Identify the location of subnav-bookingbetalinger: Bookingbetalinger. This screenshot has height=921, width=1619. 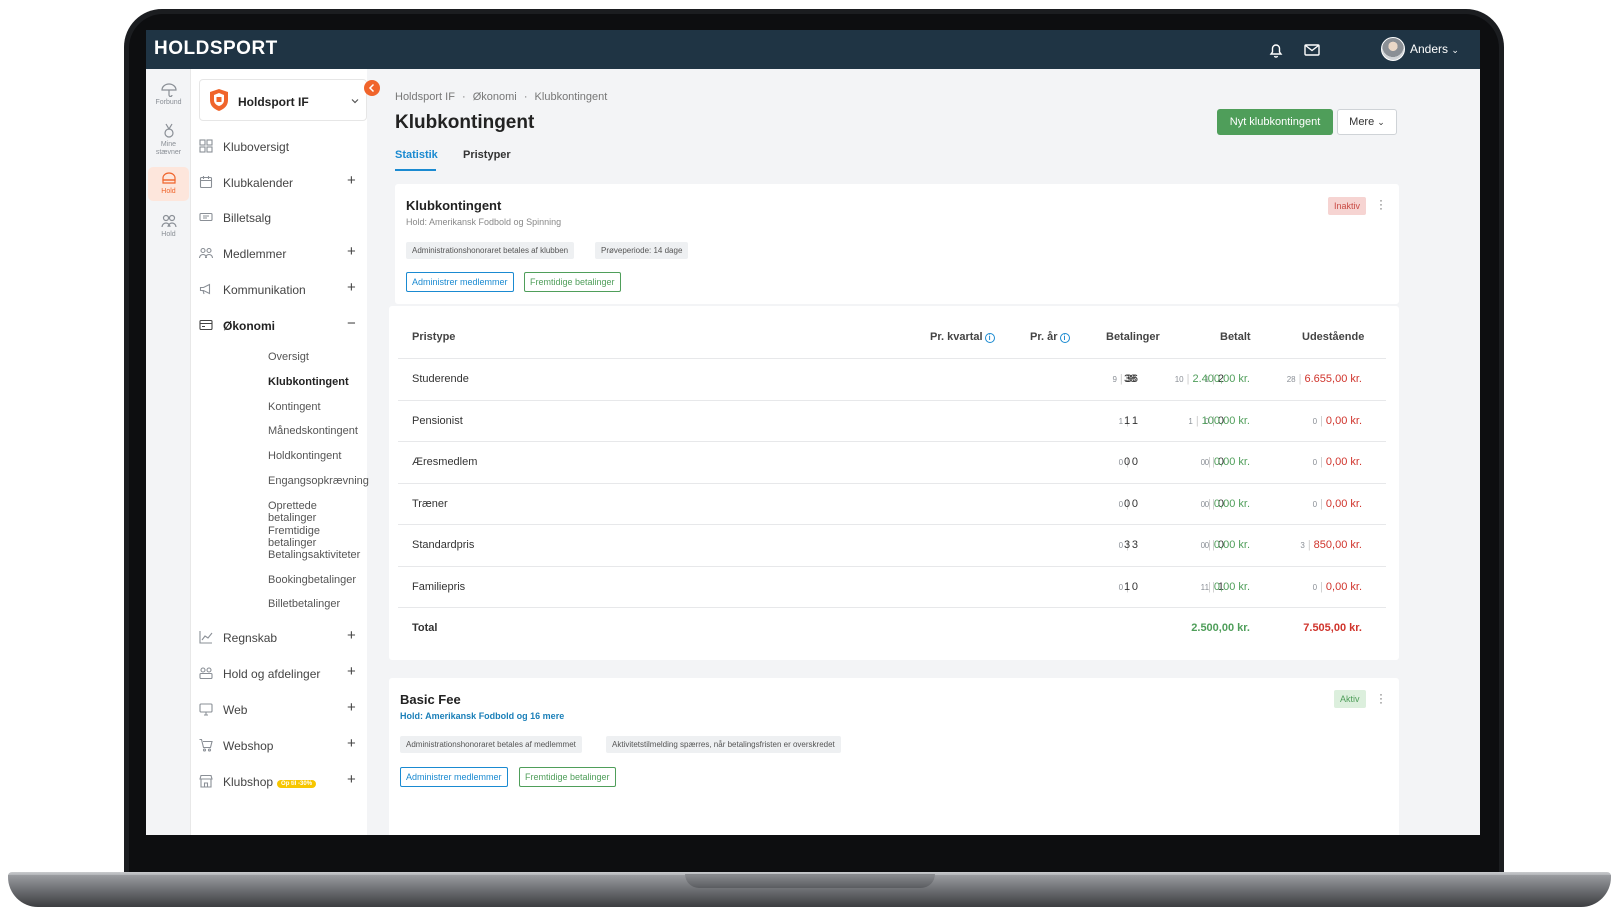
(312, 580).